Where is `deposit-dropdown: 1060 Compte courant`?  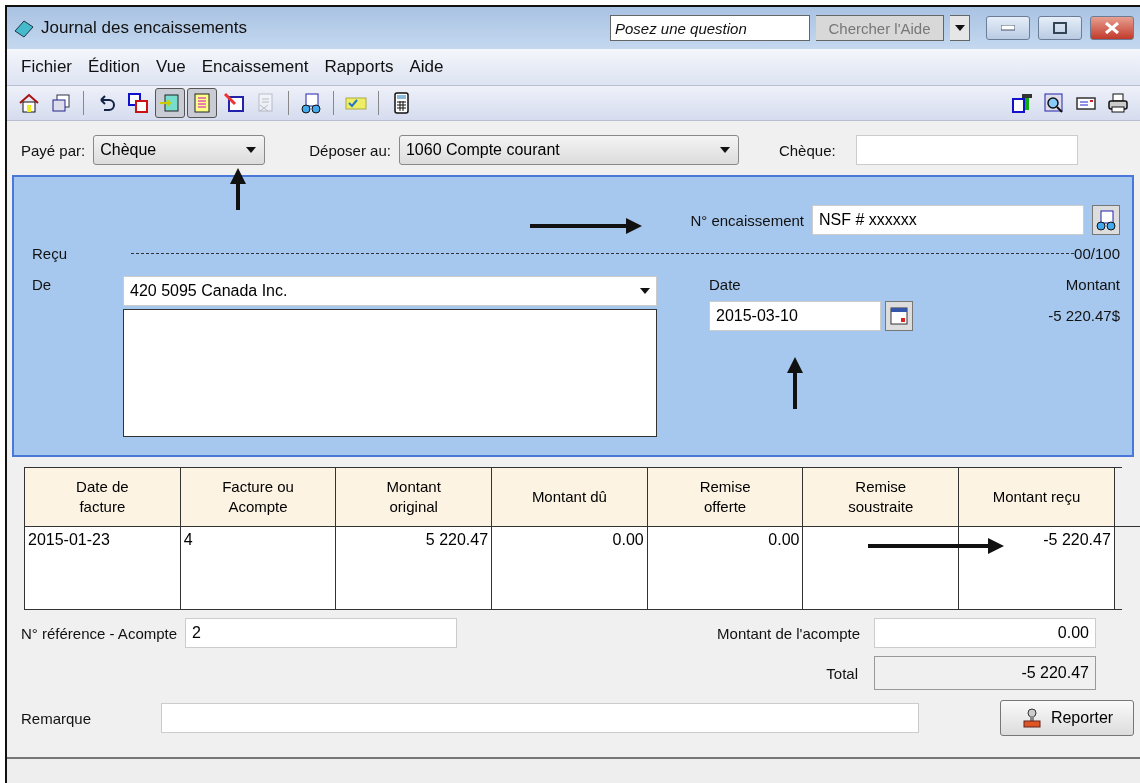 deposit-dropdown: 1060 Compte courant is located at coordinates (568, 150).